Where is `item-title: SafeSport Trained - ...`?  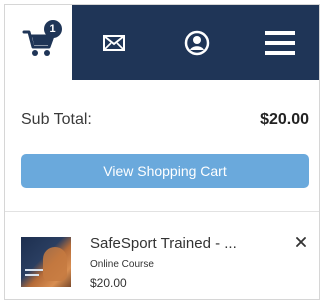
item-title: SafeSport Trained - ... is located at coordinates (185, 243).